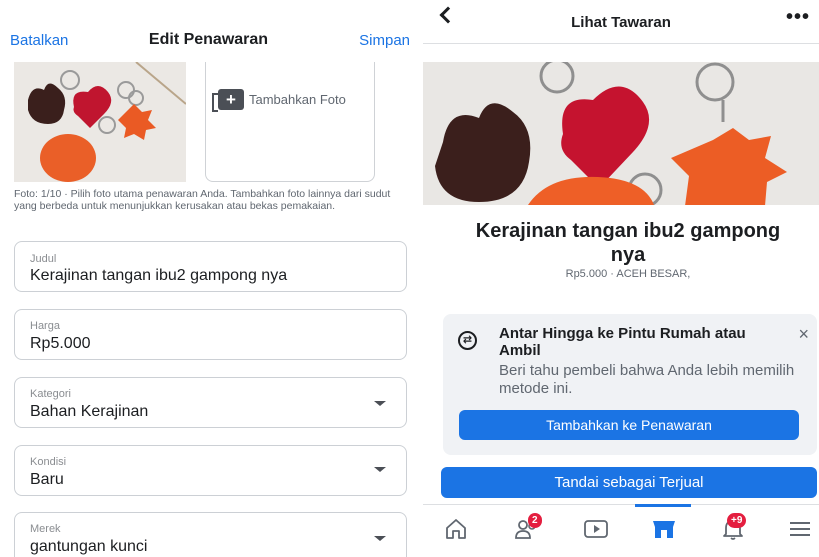 The height and width of the screenshot is (557, 819). I want to click on tab-marketplace, so click(663, 526).